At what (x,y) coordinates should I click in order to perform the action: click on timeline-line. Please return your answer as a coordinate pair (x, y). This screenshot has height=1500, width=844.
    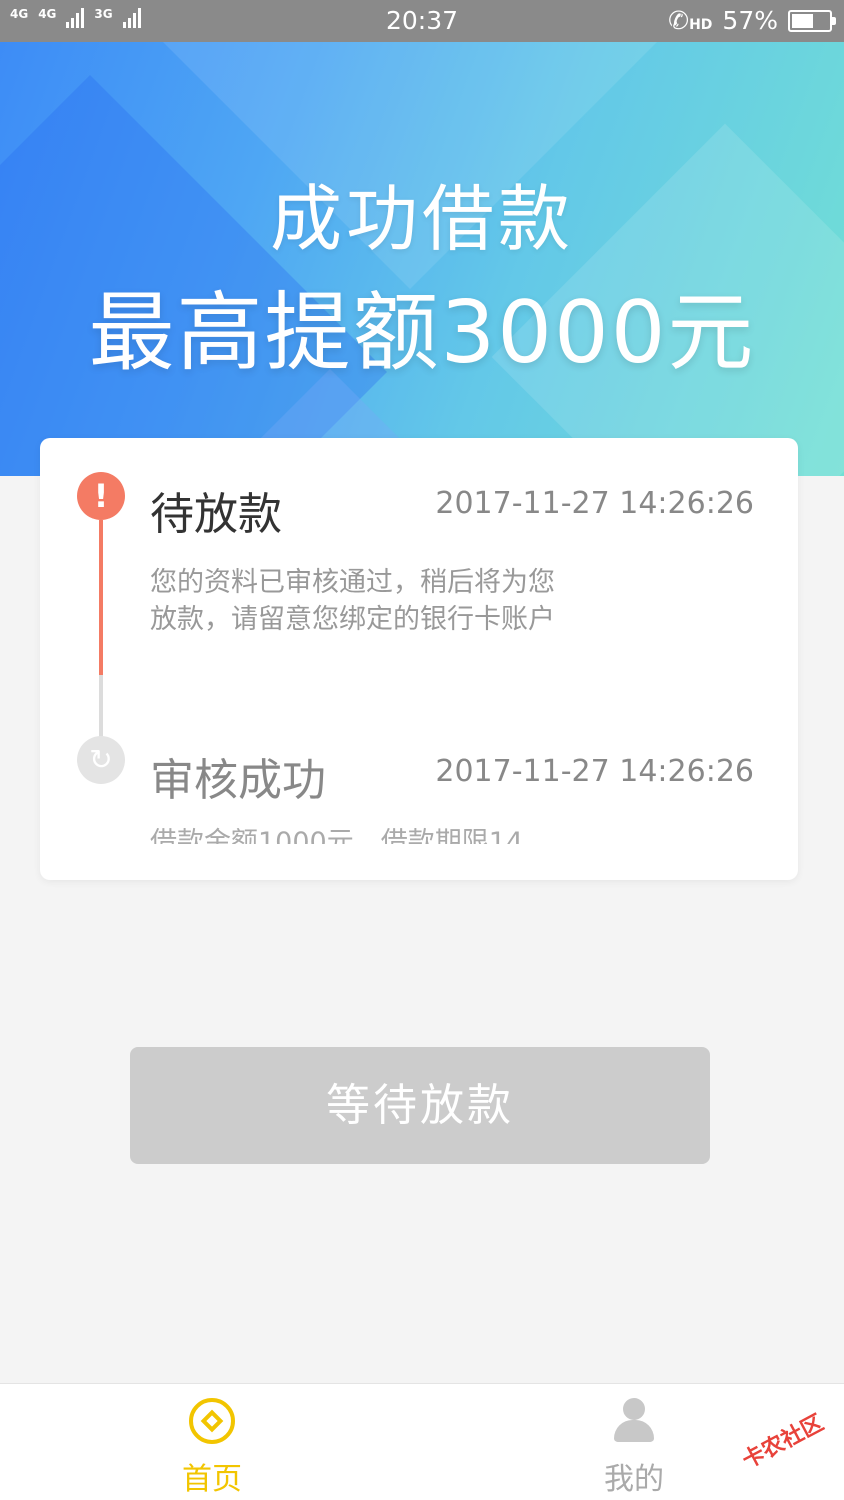
    Looking at the image, I should click on (101, 706).